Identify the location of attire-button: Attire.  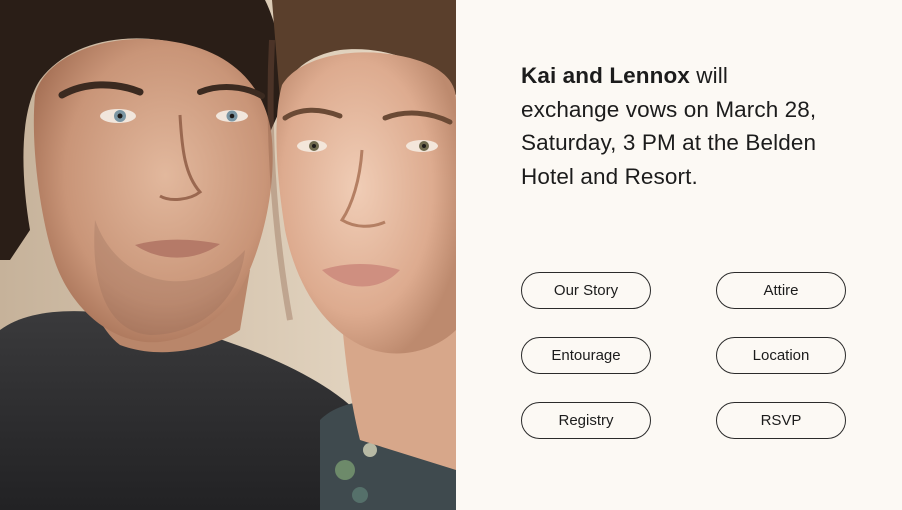
(781, 290).